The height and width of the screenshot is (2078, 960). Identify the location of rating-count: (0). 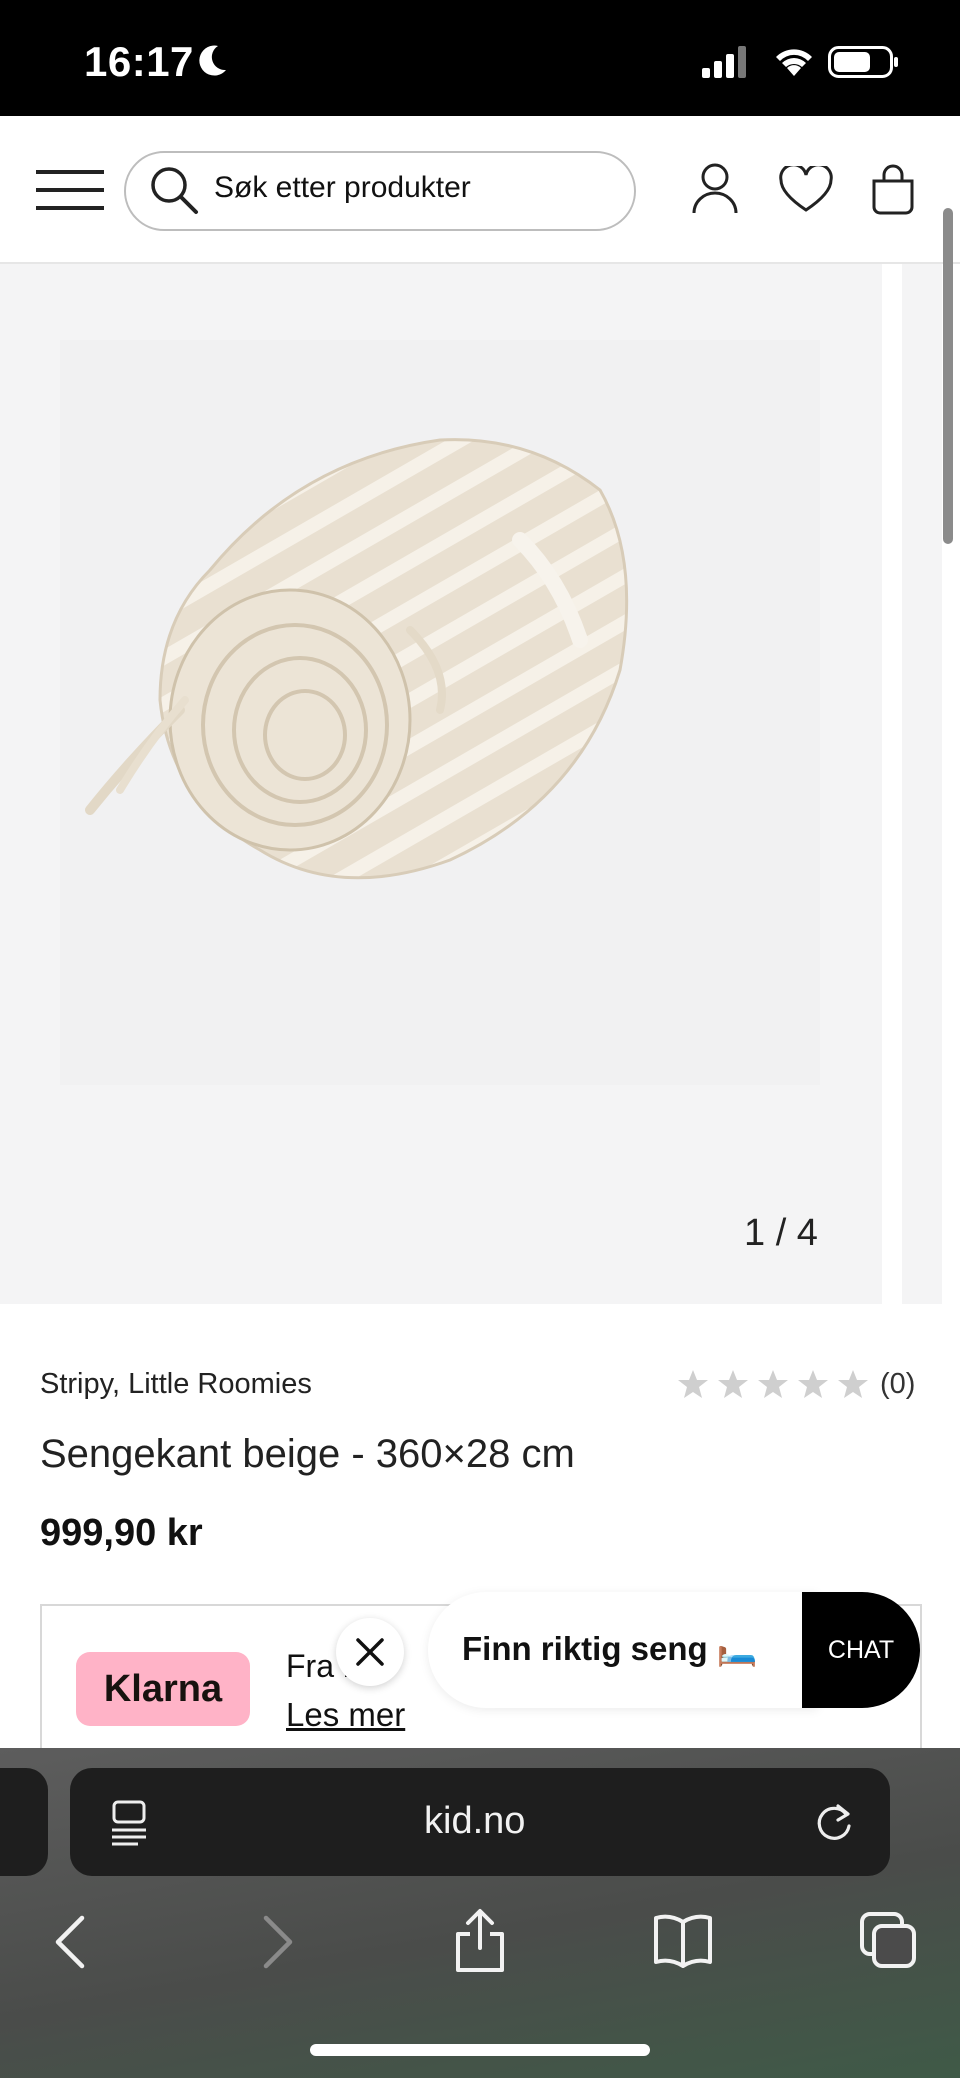
(897, 1384).